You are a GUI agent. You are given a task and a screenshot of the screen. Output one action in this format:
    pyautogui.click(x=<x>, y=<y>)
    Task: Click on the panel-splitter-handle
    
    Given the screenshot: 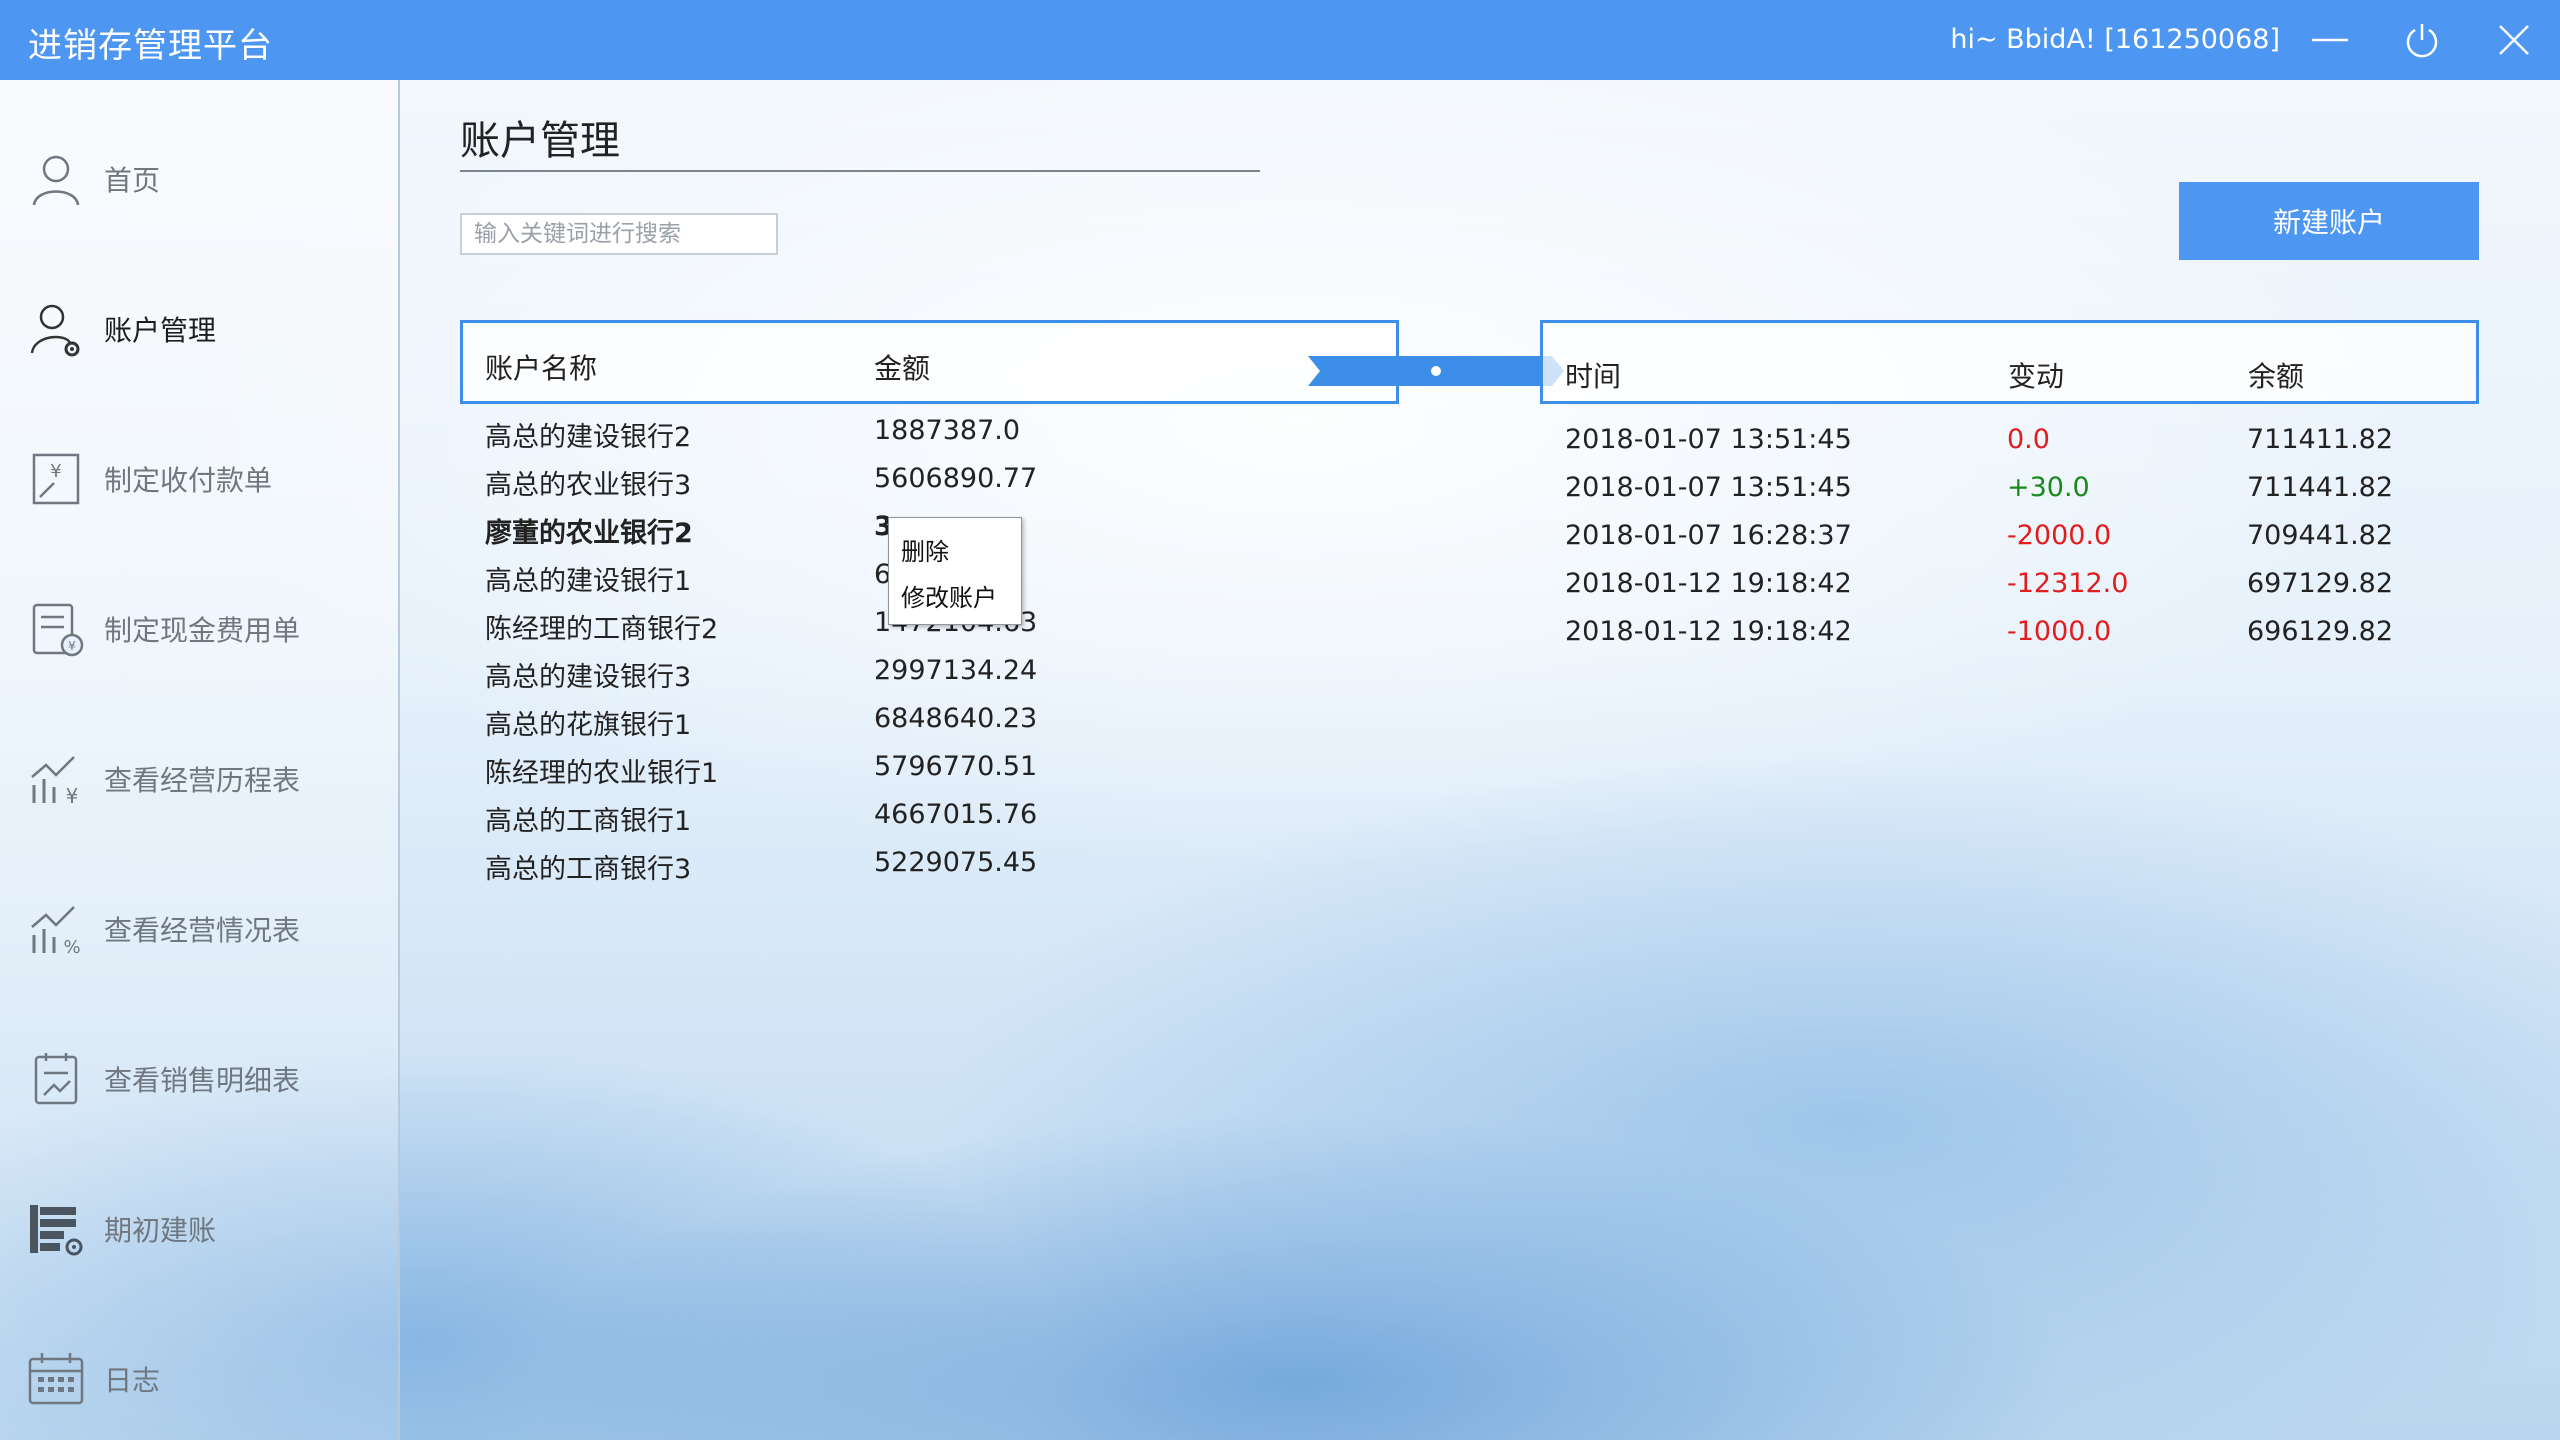 What is the action you would take?
    pyautogui.click(x=1436, y=371)
    